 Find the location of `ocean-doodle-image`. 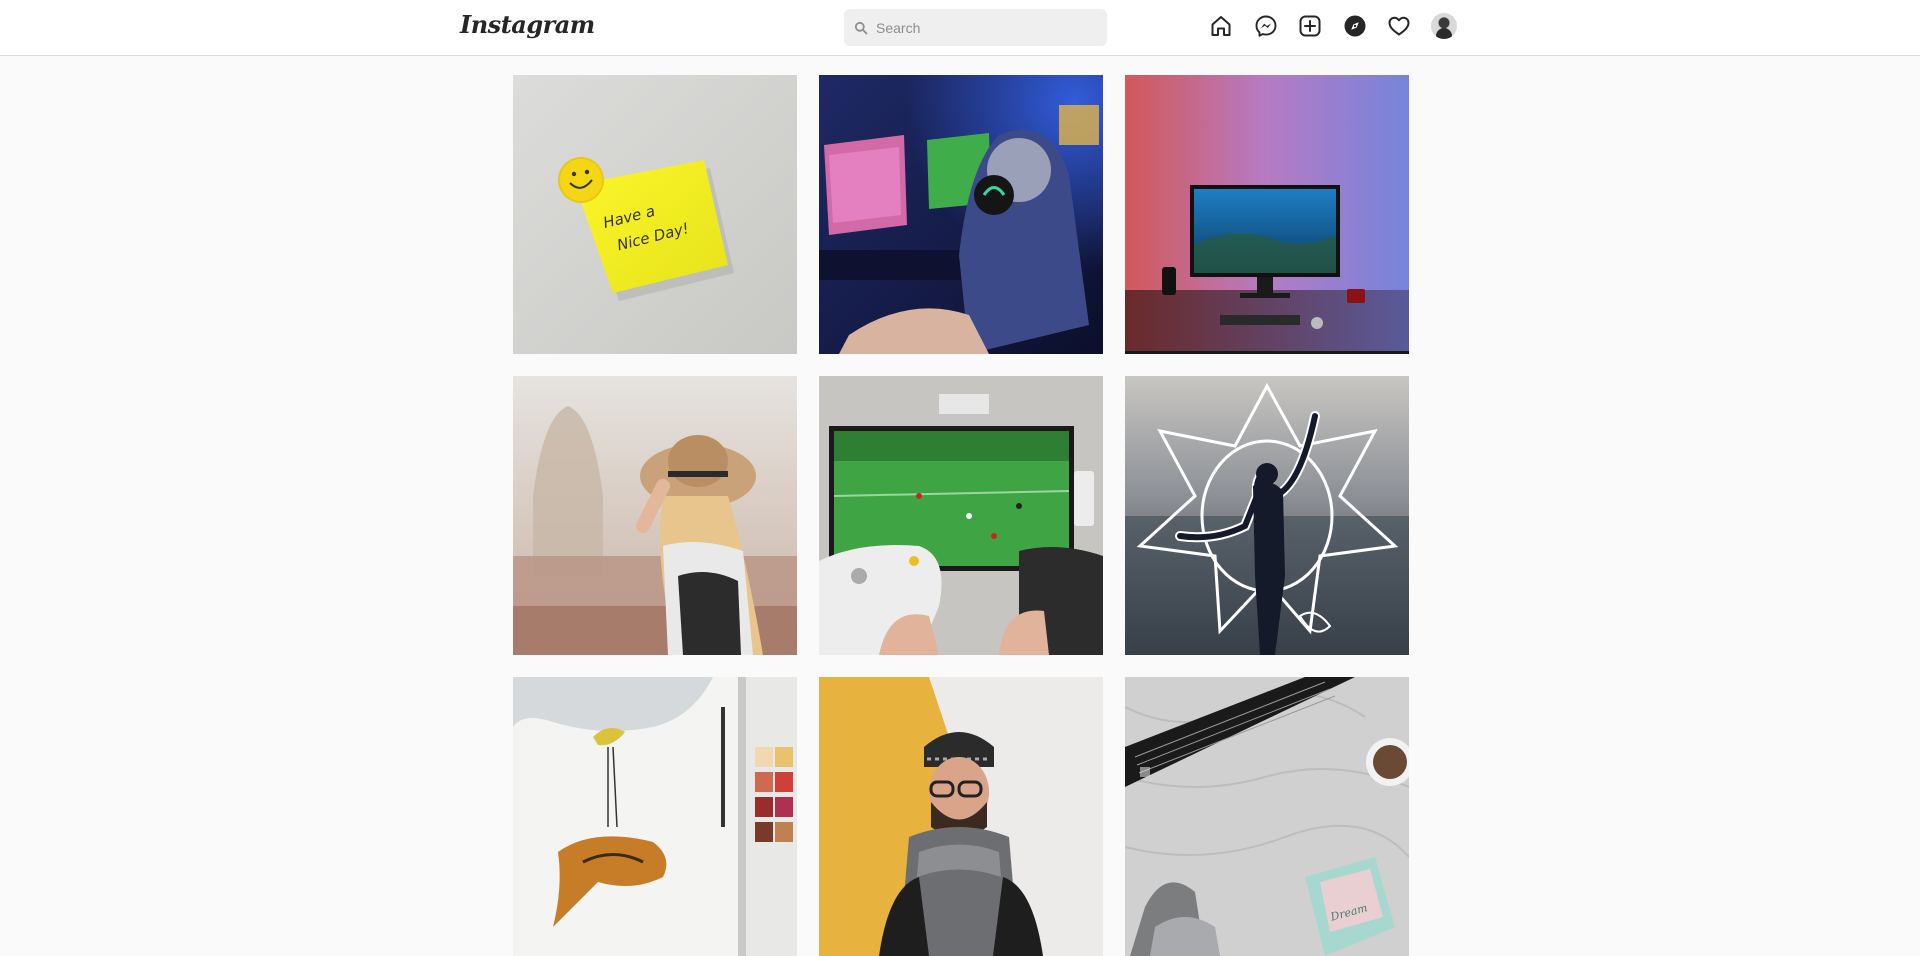

ocean-doodle-image is located at coordinates (1267, 515).